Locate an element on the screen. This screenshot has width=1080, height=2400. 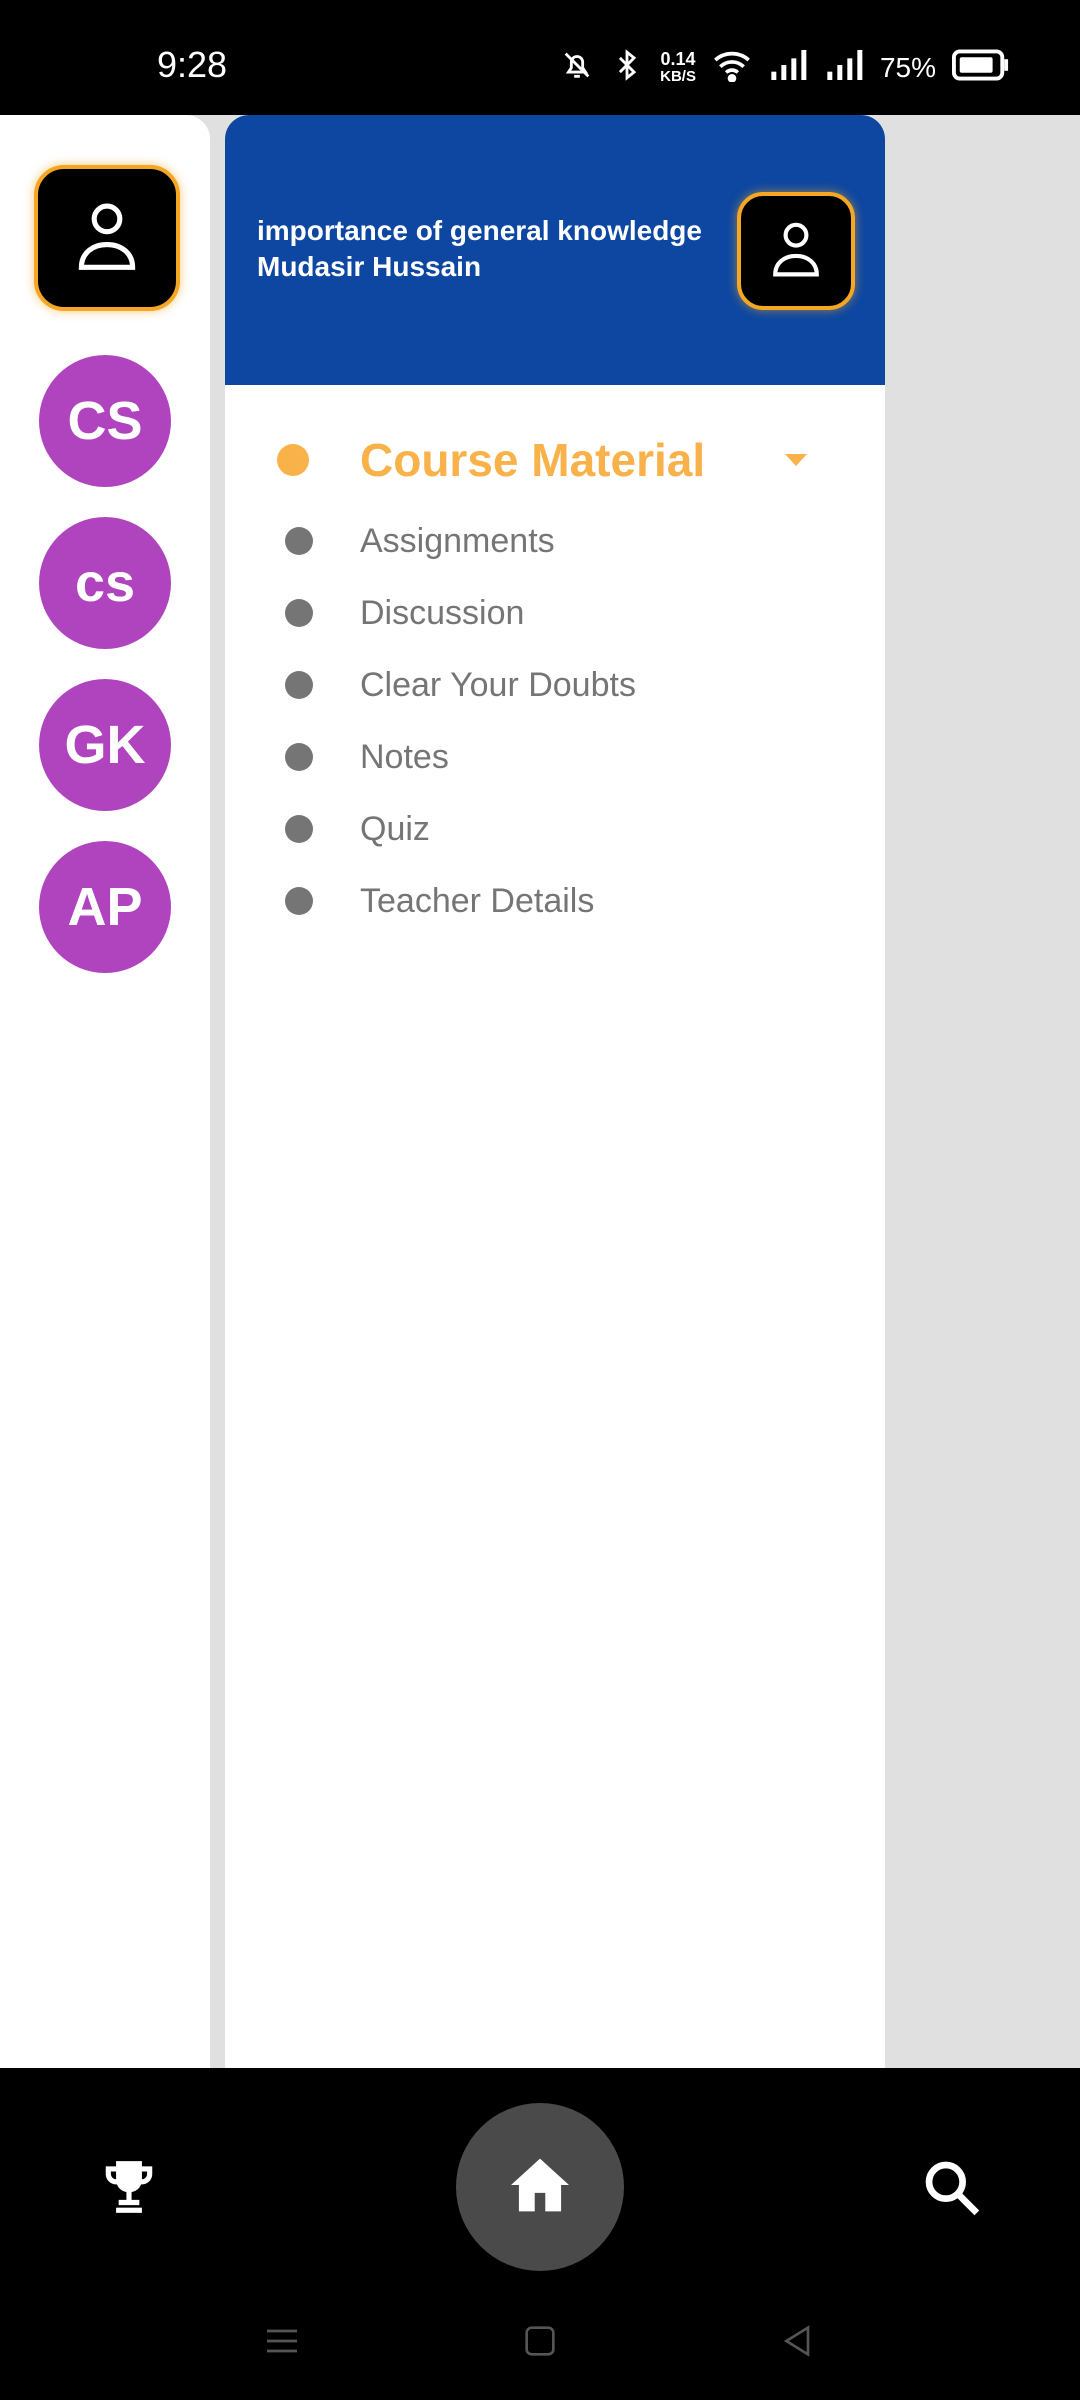
net-speed-unit: KB/S is located at coordinates (678, 76).